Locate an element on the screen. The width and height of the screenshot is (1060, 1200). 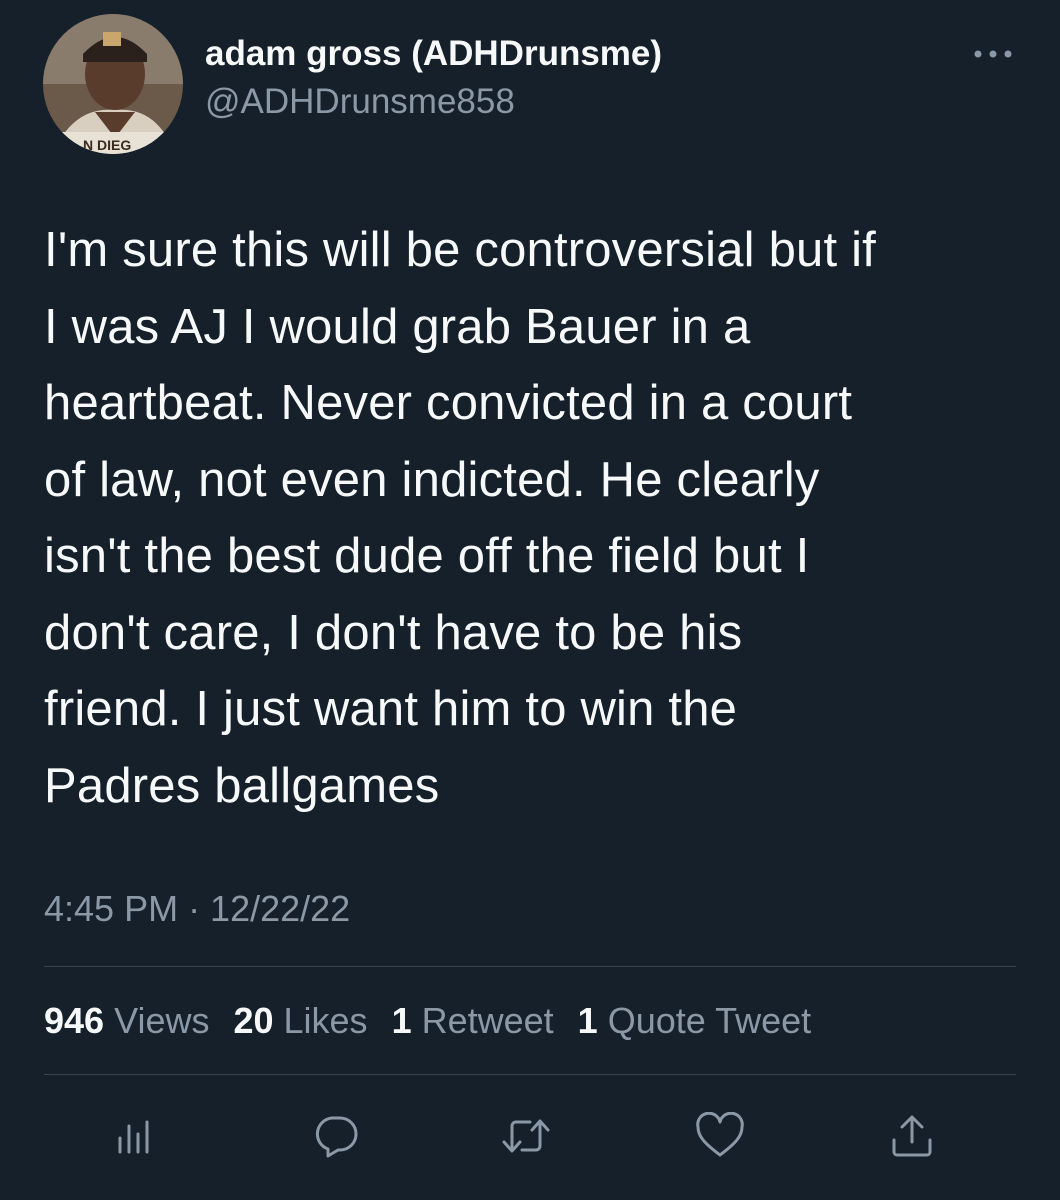
quotes-count: 1 is located at coordinates (587, 1020).